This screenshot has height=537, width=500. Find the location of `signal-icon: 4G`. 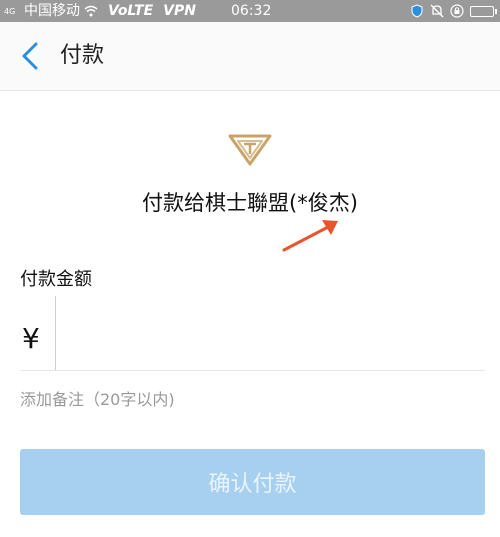

signal-icon: 4G is located at coordinates (12, 11).